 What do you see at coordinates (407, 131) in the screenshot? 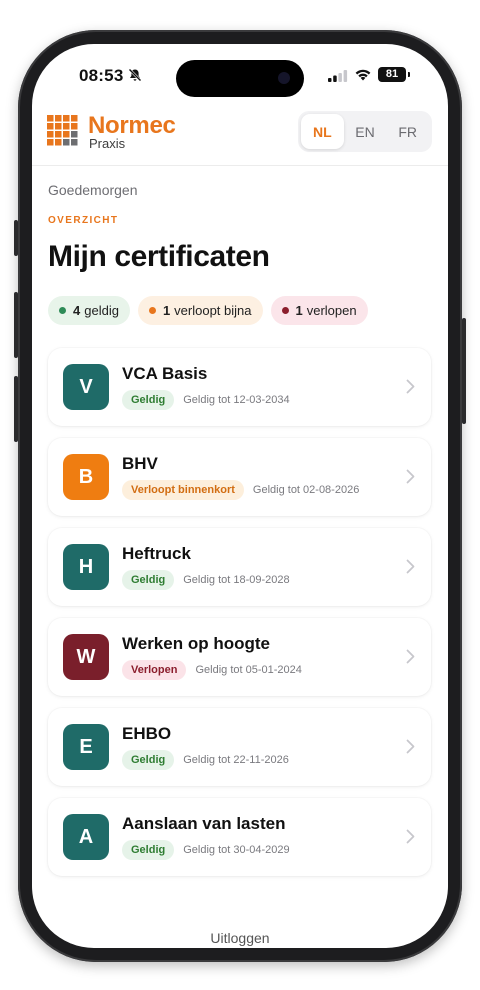
I see `language-fr-button: FR` at bounding box center [407, 131].